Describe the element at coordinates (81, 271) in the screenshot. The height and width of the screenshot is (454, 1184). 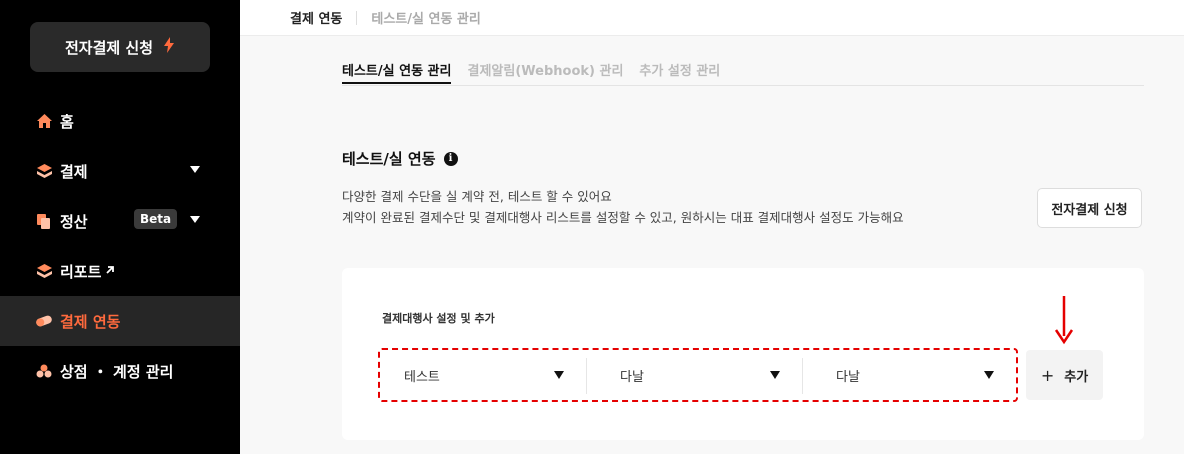
I see `sidebar-item-label: 리포트` at that location.